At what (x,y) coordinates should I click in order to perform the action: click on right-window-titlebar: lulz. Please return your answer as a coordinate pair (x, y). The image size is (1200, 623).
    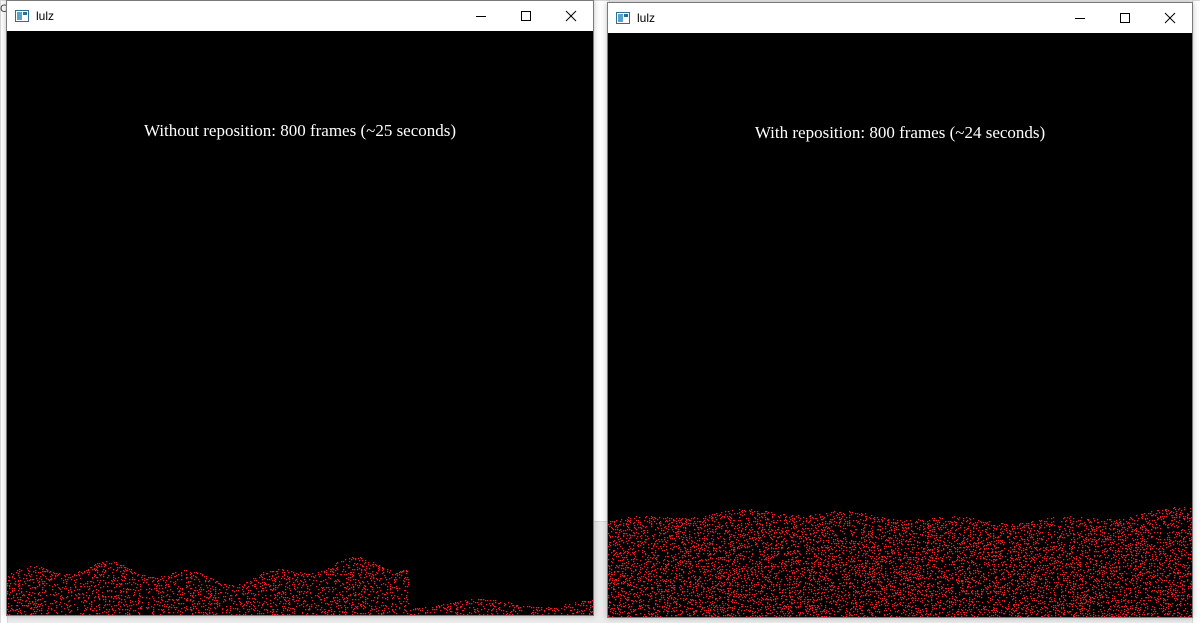
    Looking at the image, I should click on (900, 18).